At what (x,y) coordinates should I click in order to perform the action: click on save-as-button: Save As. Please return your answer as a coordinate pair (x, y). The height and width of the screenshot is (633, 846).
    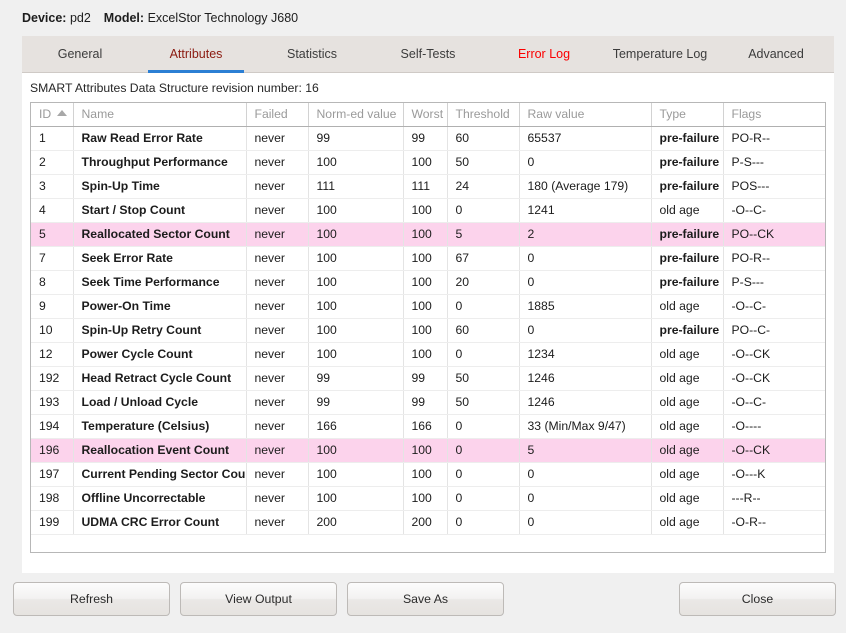
    Looking at the image, I should click on (425, 599).